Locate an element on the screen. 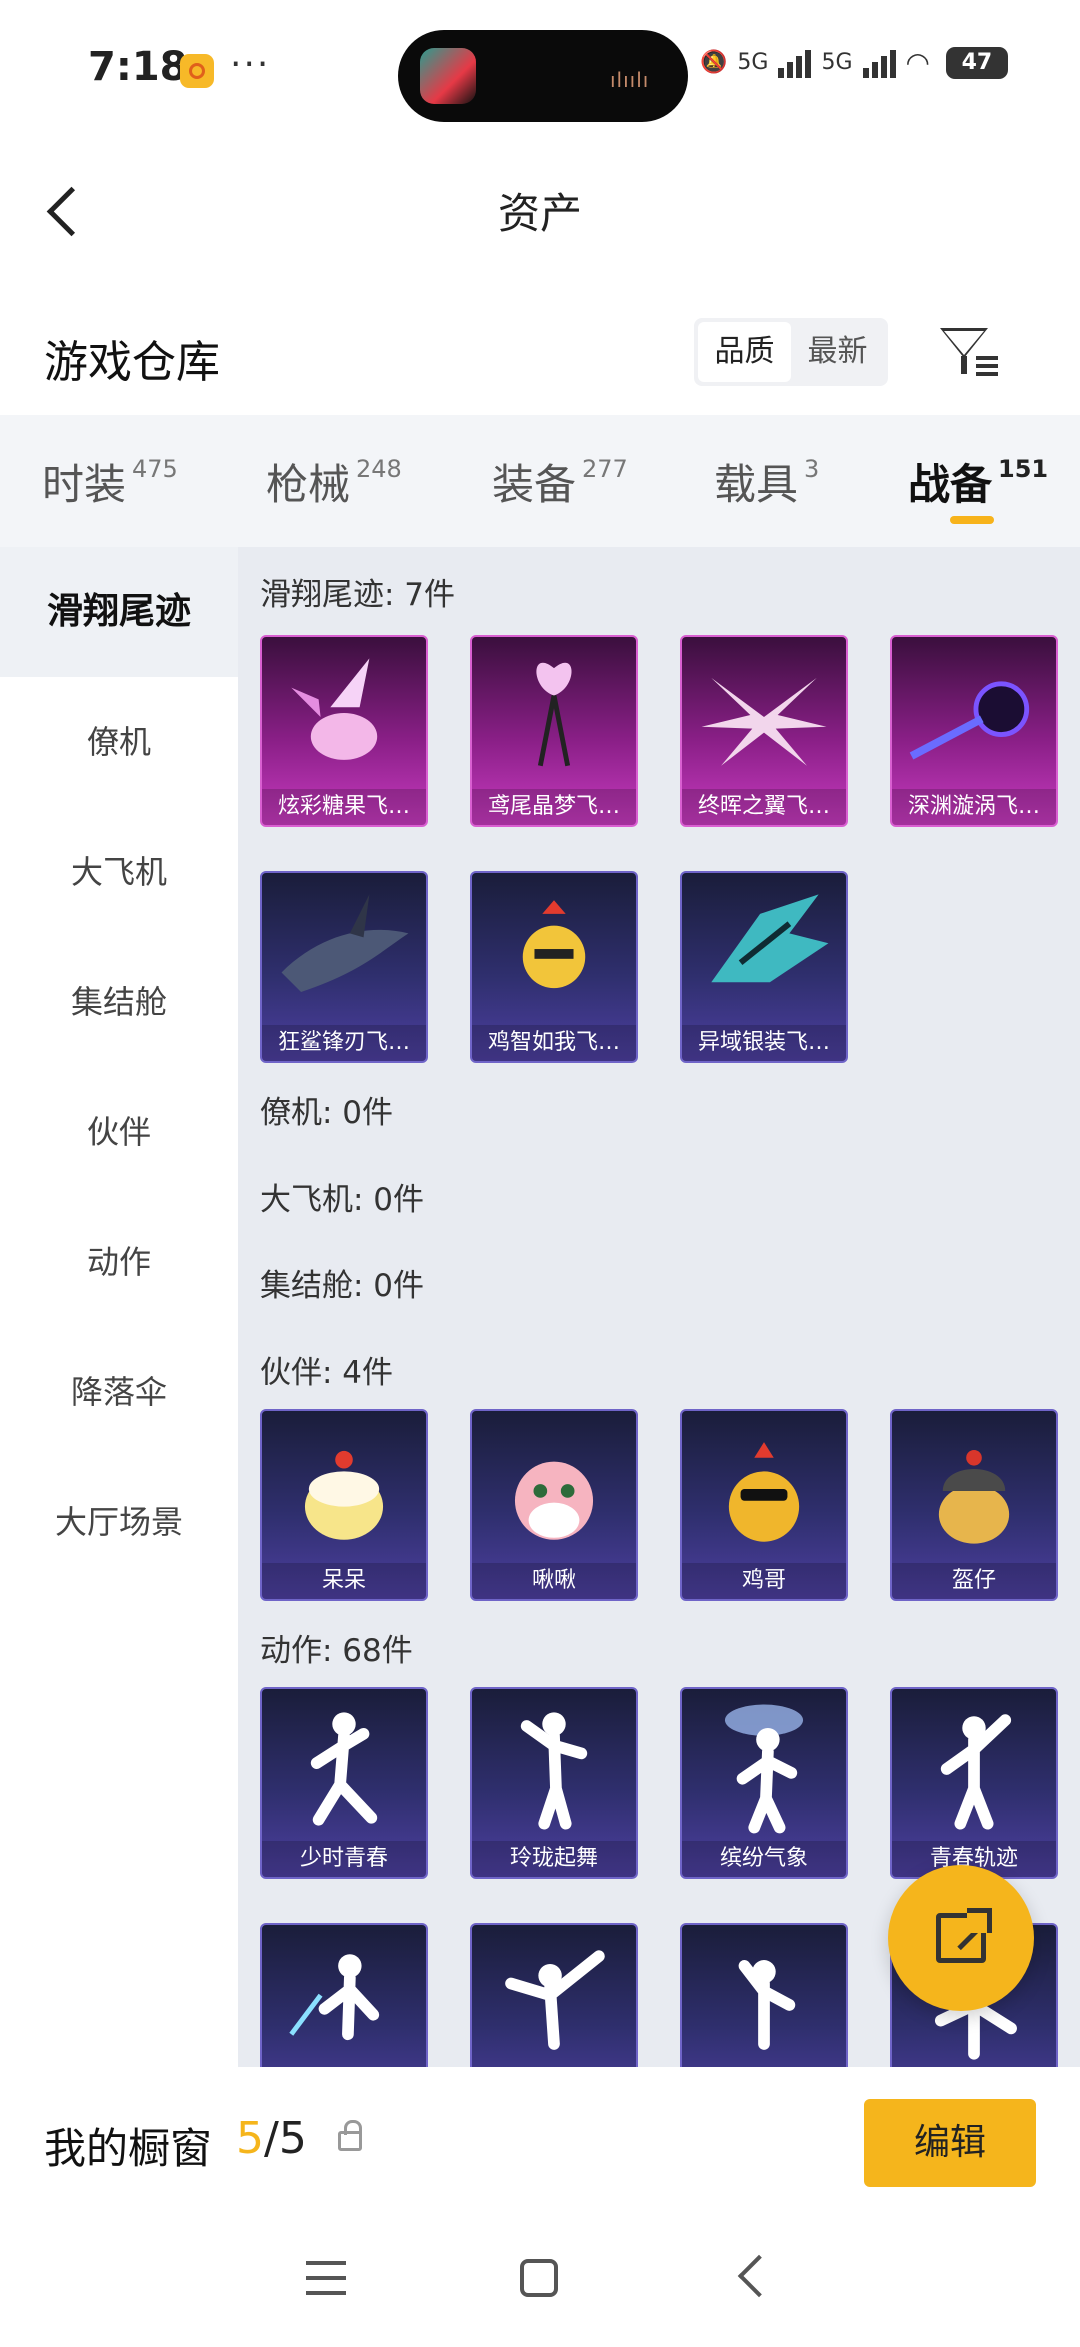  section-title-trail: 滑翔尾迹: 7件 is located at coordinates (358, 595).